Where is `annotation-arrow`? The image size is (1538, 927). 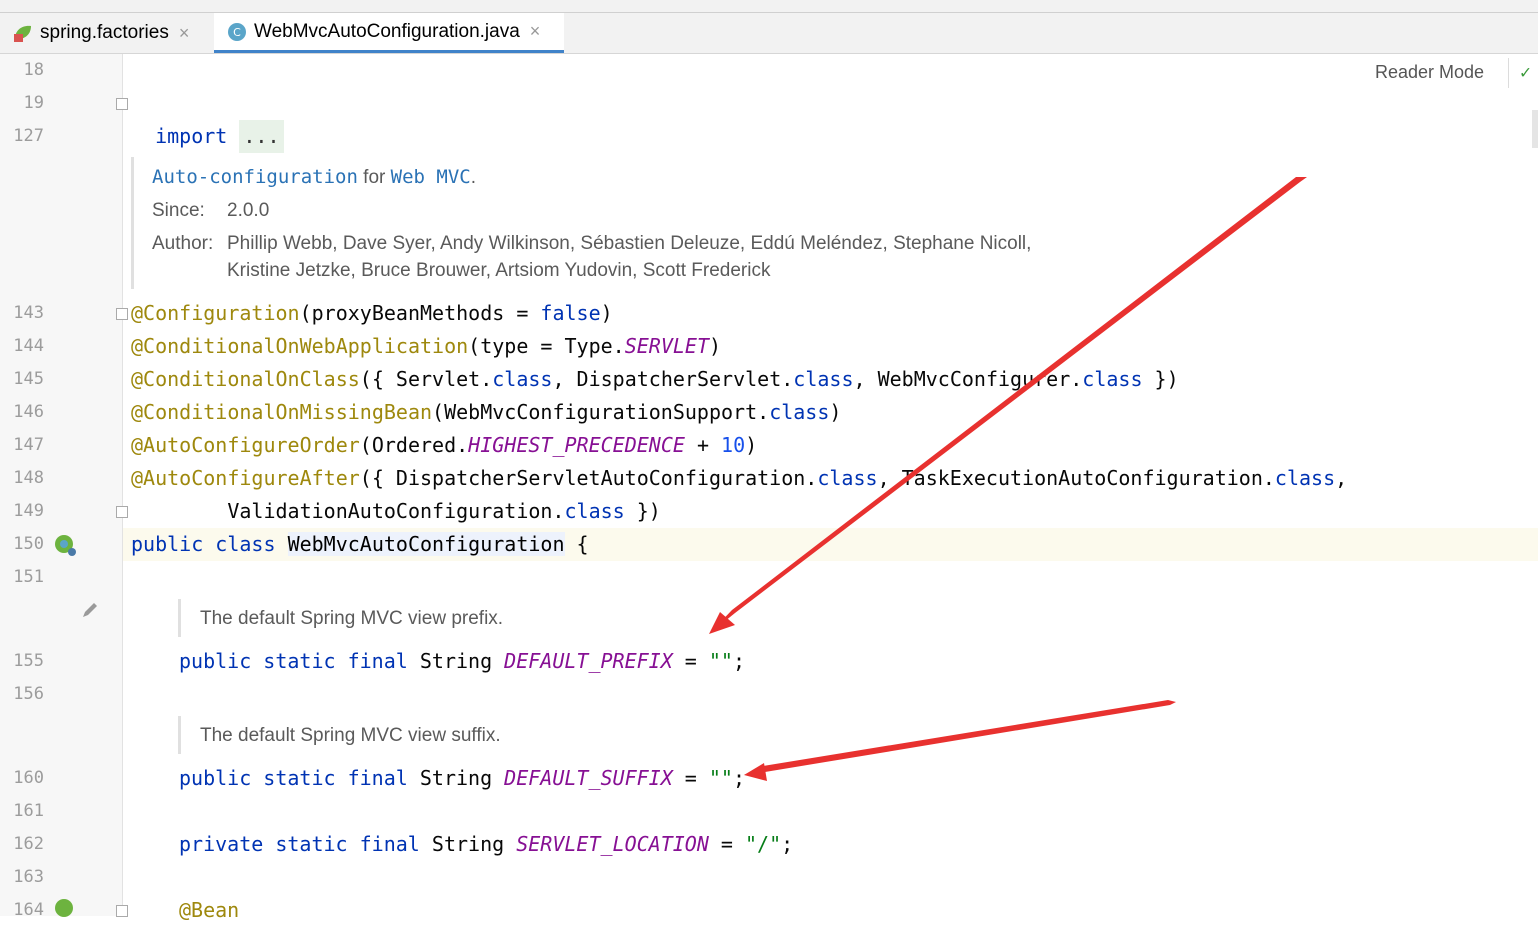 annotation-arrow is located at coordinates (960, 737).